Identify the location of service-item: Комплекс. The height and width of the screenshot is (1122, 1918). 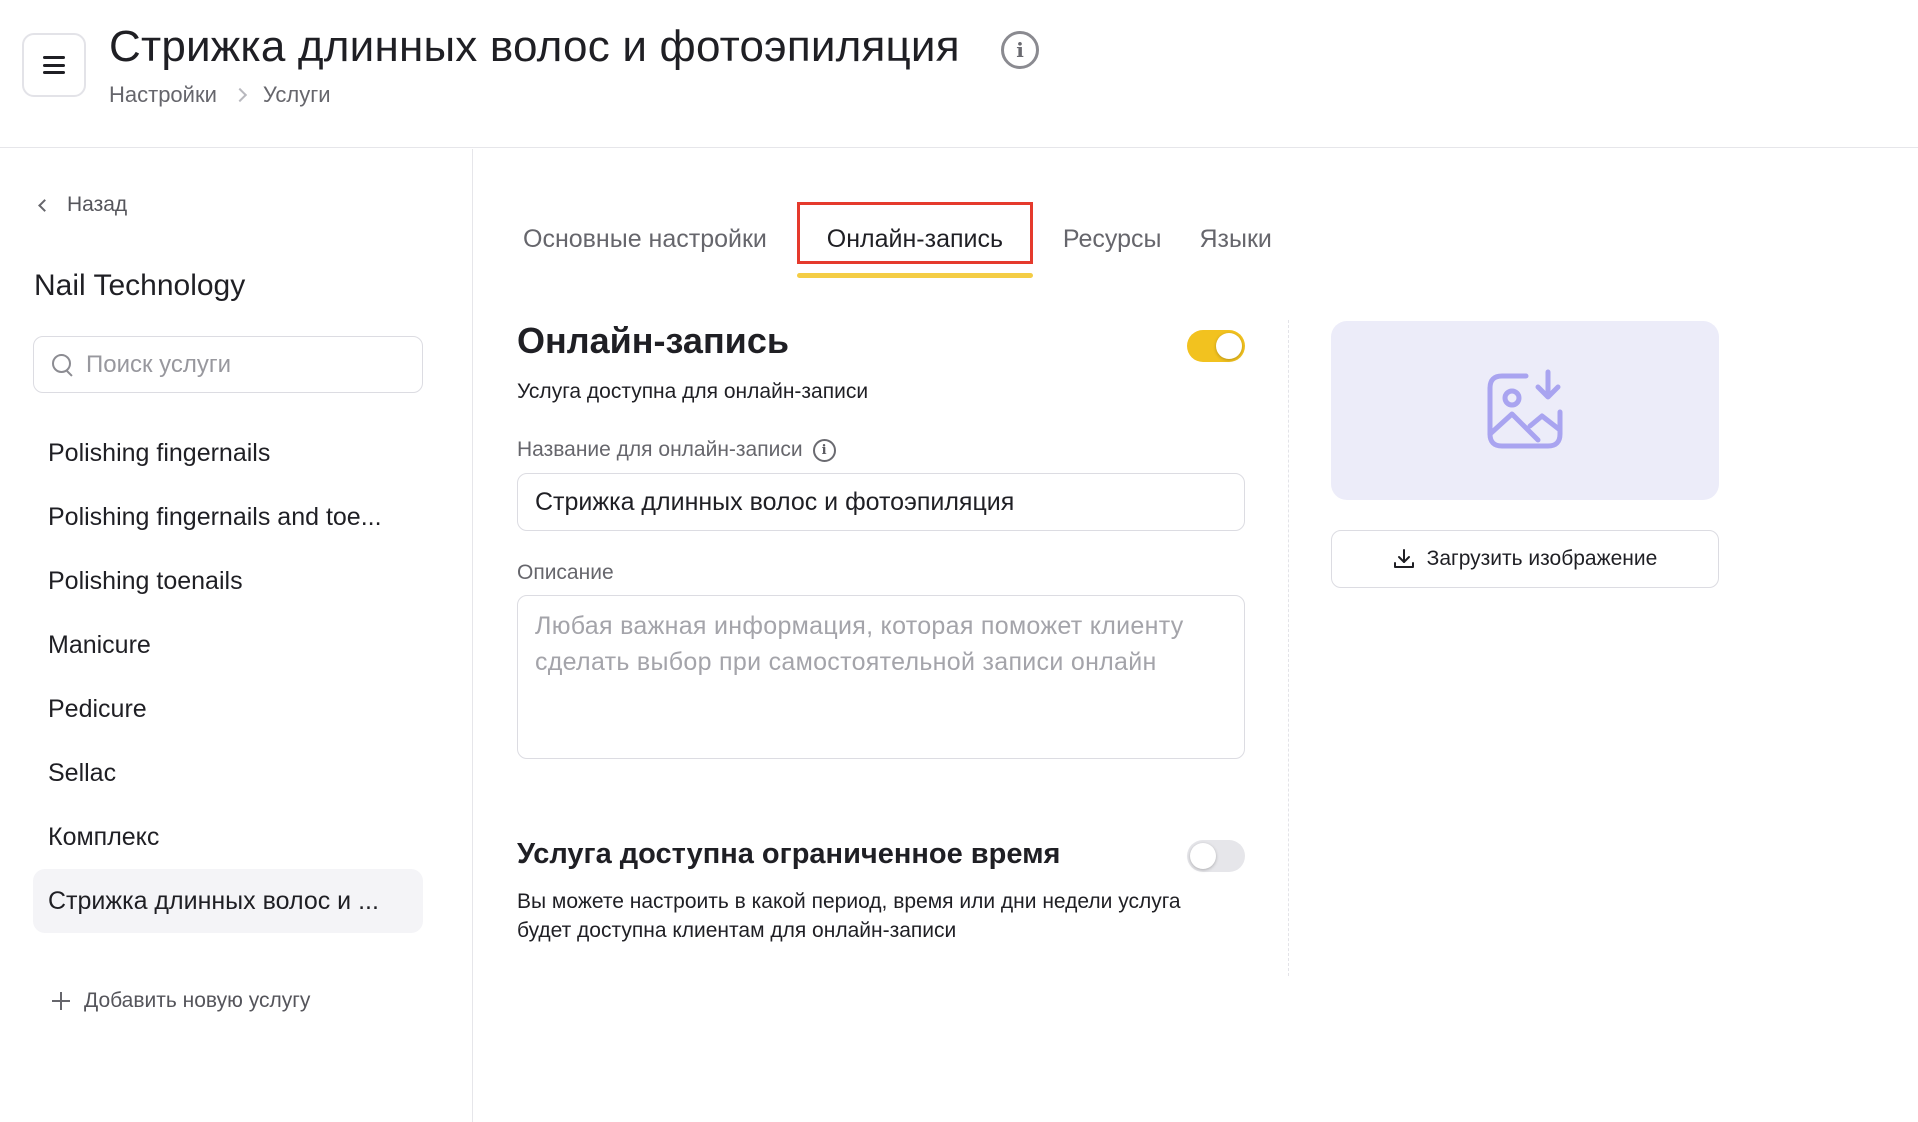
(228, 837).